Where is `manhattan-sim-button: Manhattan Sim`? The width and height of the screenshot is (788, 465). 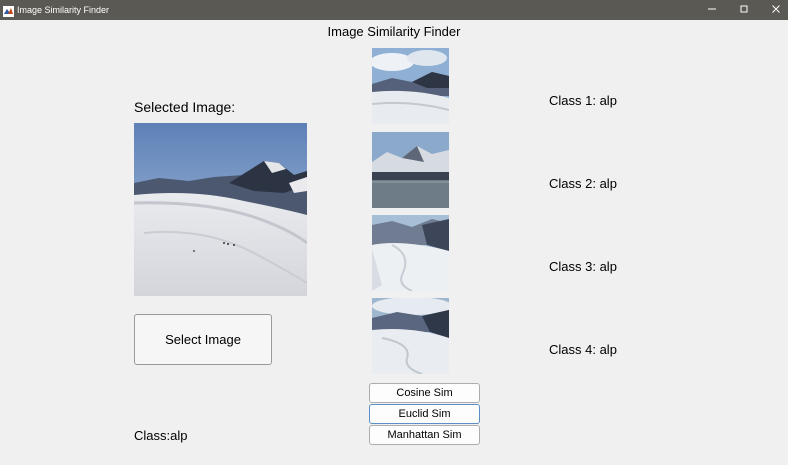
manhattan-sim-button: Manhattan Sim is located at coordinates (424, 435).